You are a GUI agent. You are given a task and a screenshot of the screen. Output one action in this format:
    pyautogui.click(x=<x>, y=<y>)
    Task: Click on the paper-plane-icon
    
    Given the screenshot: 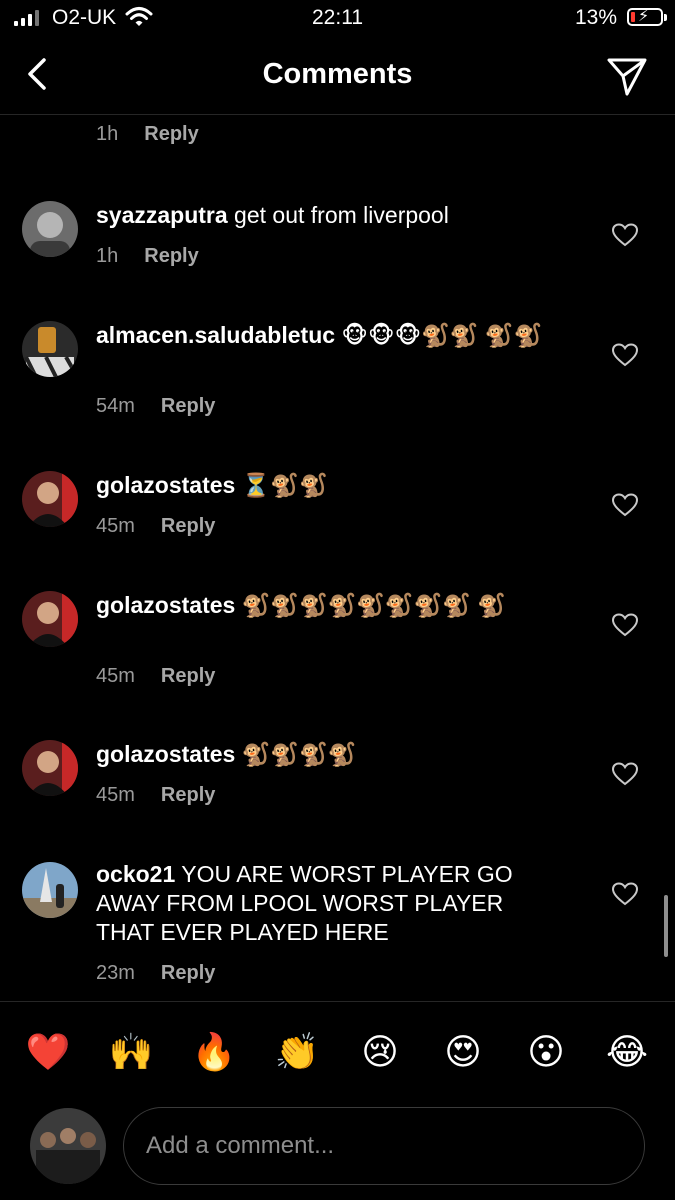 What is the action you would take?
    pyautogui.click(x=627, y=76)
    